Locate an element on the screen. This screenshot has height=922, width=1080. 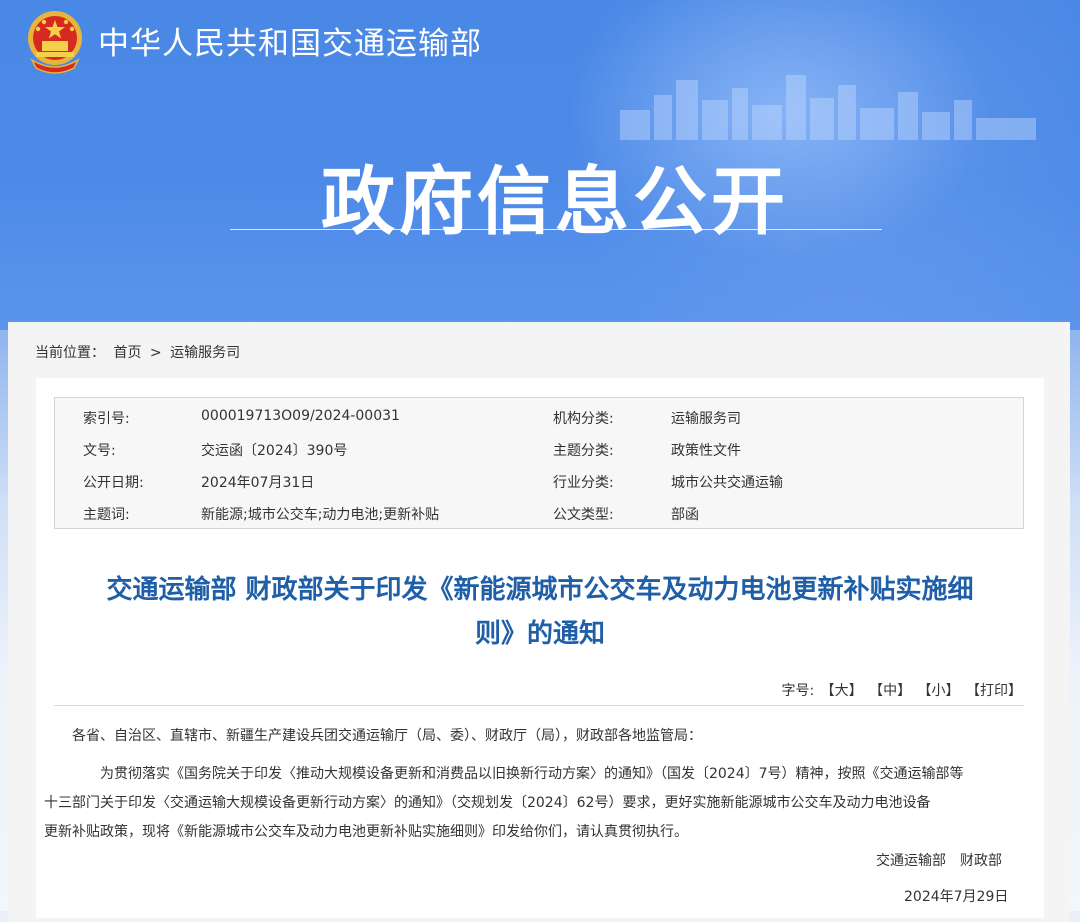
font-size-label: 字号: is located at coordinates (798, 691).